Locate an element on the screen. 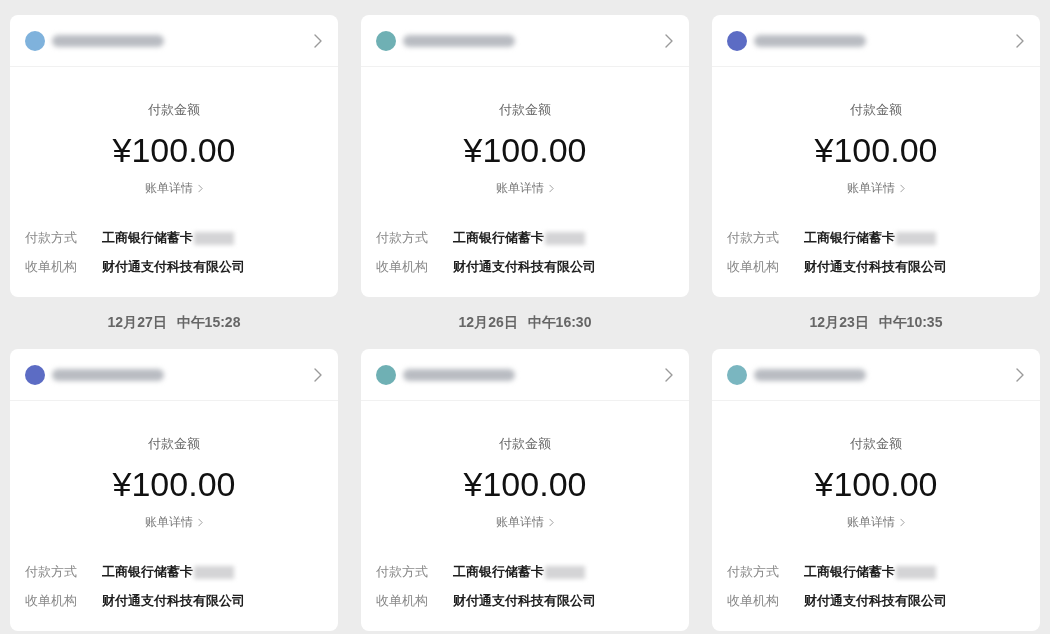  timestamp: 12月23日 中午10:35 is located at coordinates (876, 323).